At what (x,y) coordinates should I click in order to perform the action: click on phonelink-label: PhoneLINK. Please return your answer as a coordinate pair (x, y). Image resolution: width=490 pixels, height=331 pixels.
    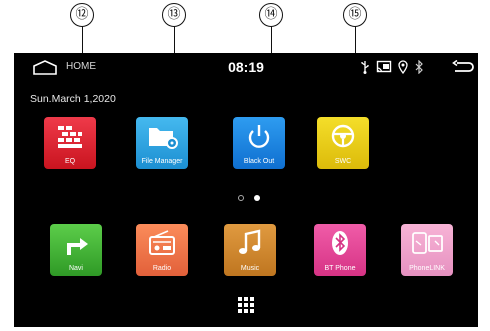
    Looking at the image, I should click on (427, 268).